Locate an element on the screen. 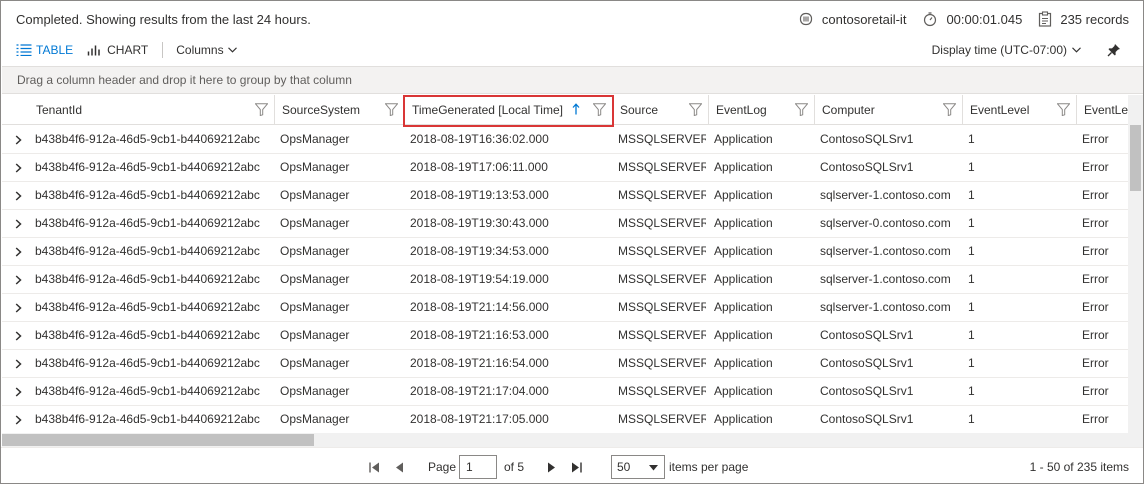 The height and width of the screenshot is (484, 1144). previous-page-button is located at coordinates (399, 465).